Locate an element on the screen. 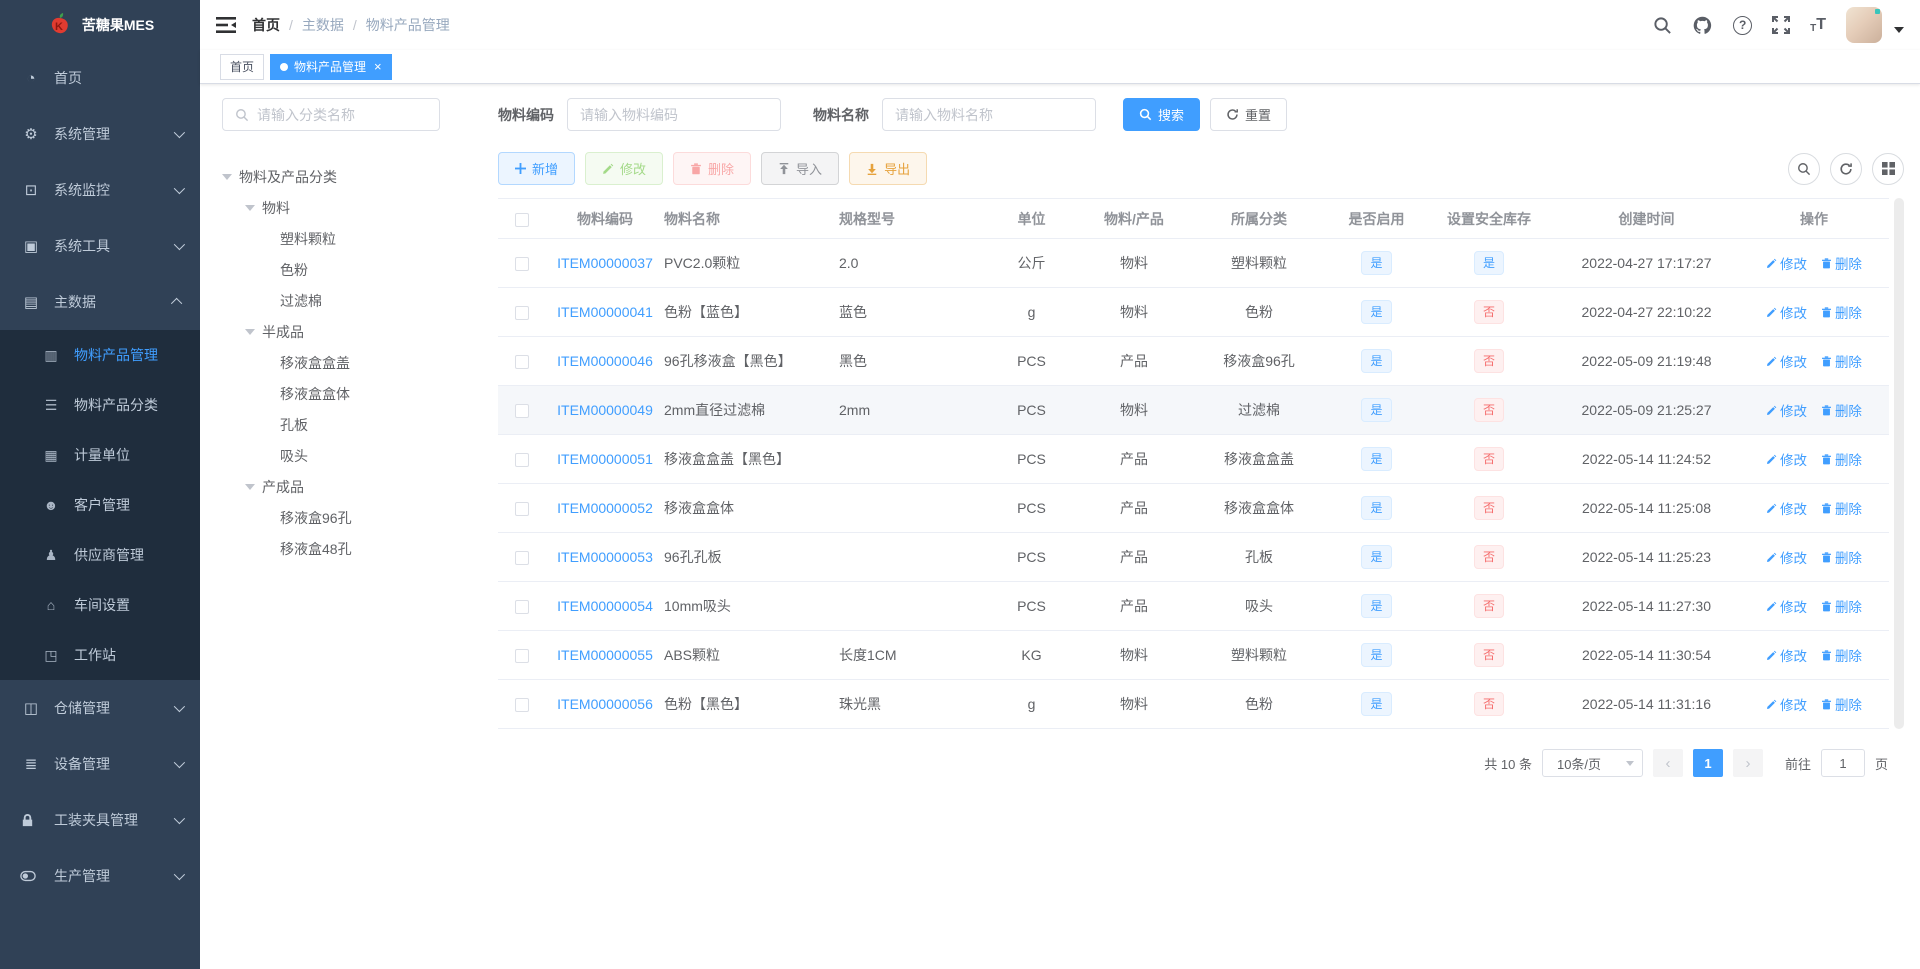 The image size is (1920, 969). tree-node-tip: 吸头 is located at coordinates (331, 455).